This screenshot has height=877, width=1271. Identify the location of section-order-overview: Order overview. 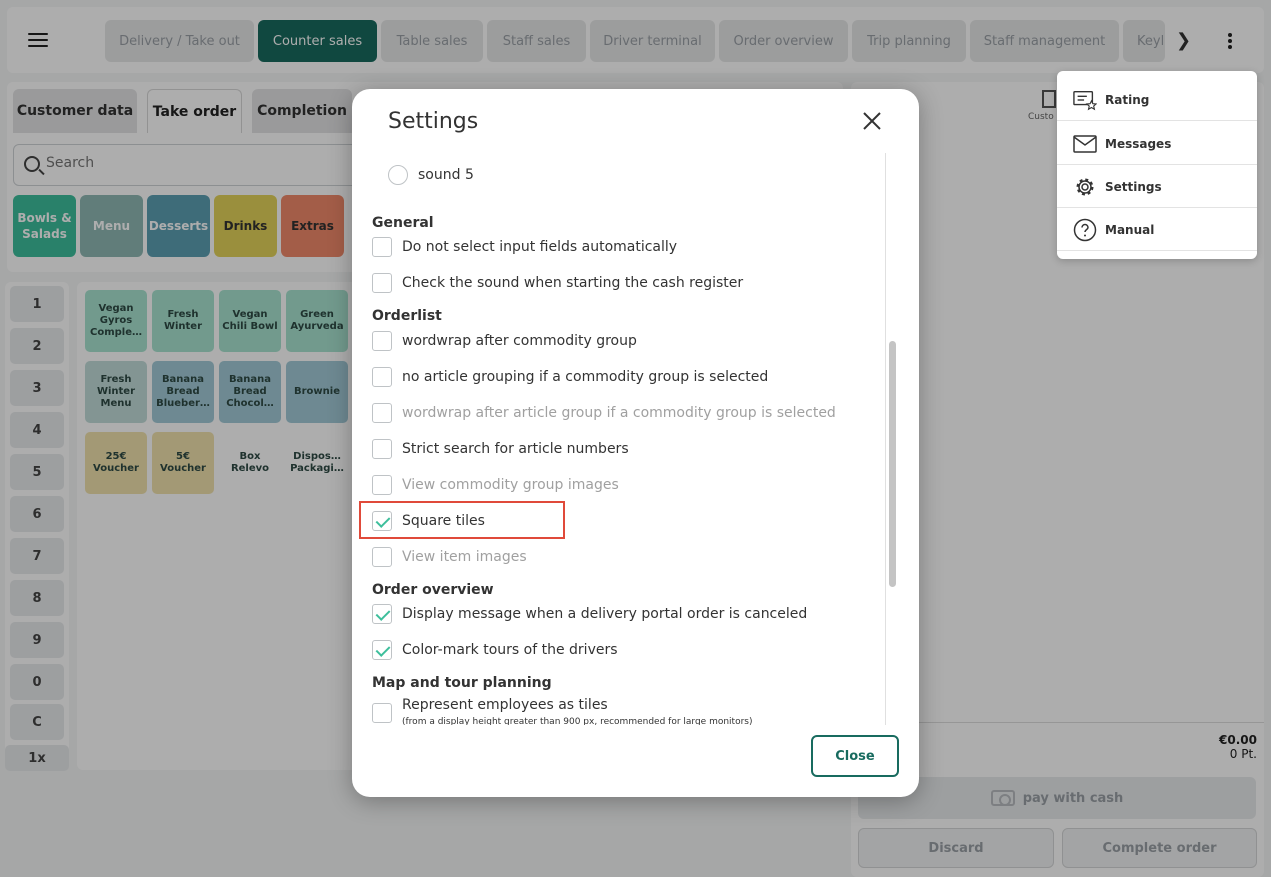
(433, 590).